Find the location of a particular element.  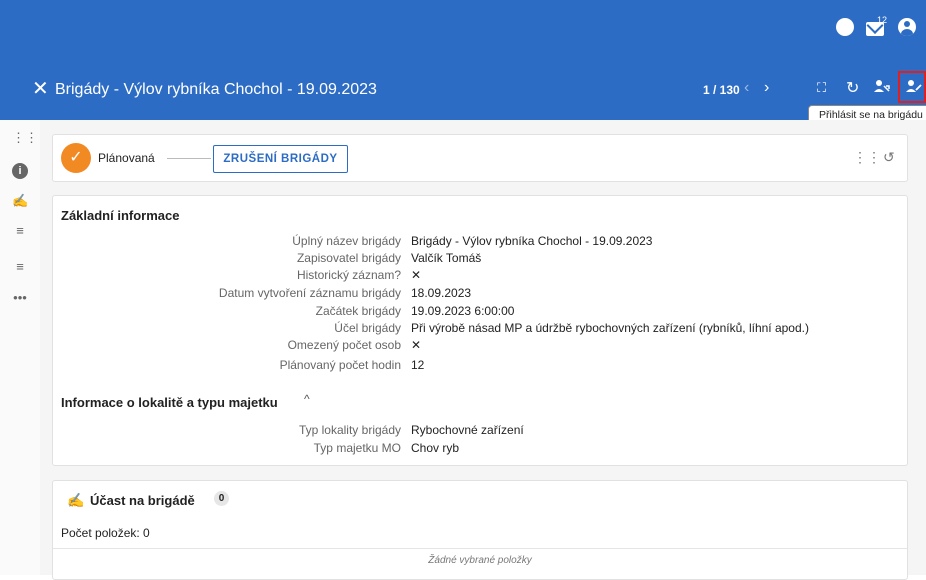

close-icon: ✕ is located at coordinates (40, 89).